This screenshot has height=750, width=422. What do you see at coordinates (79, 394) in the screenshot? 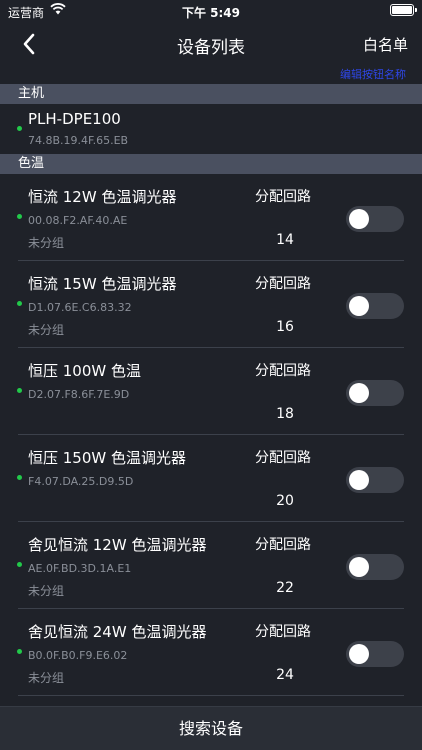
I see `device-mac: D2.07.F8.6F.7E.9D` at bounding box center [79, 394].